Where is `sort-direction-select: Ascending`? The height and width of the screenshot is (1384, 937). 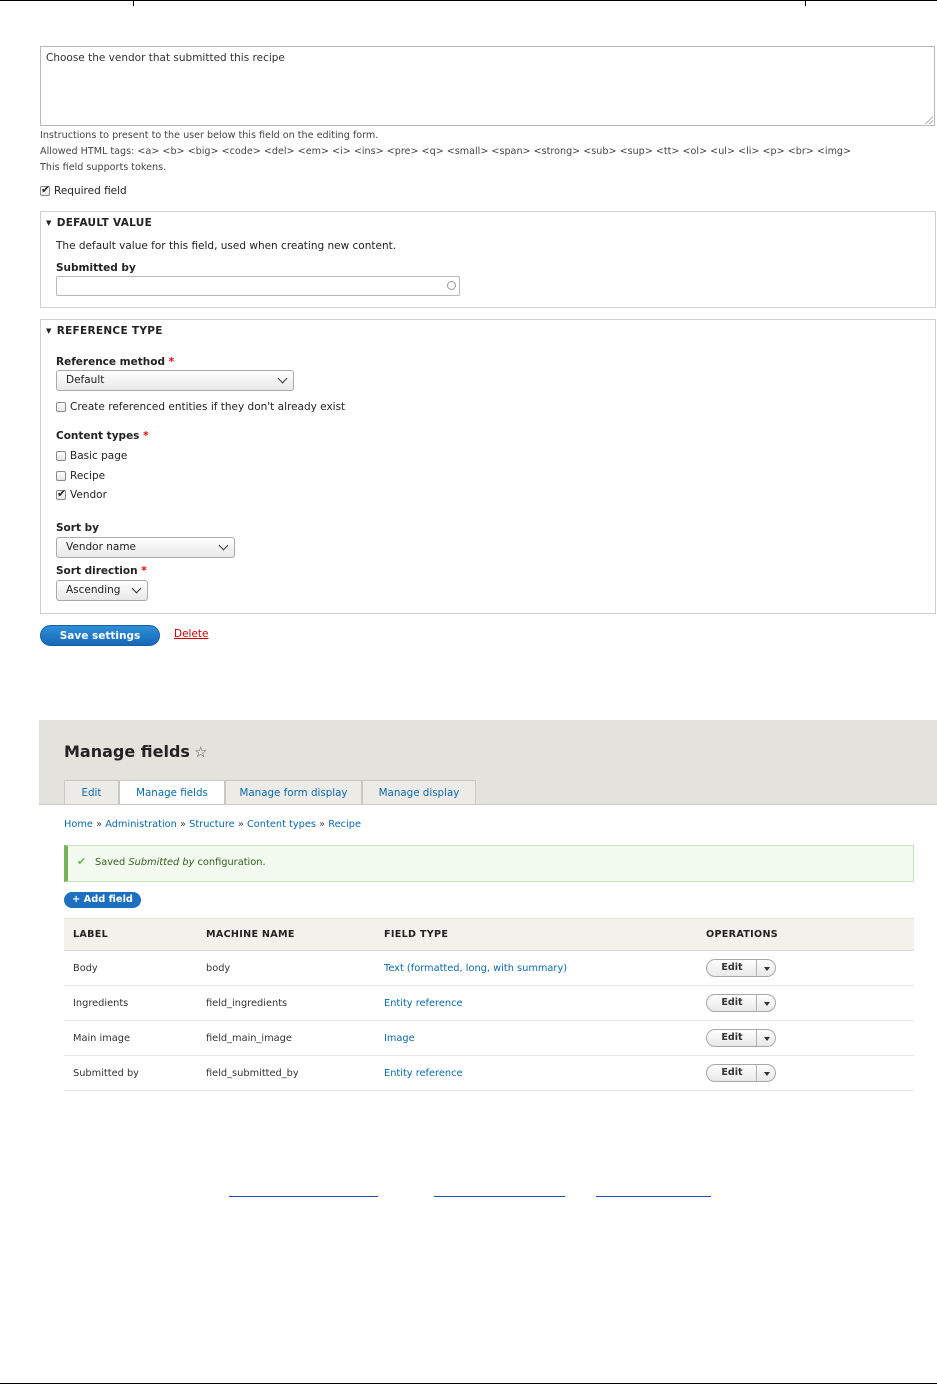 sort-direction-select: Ascending is located at coordinates (102, 590).